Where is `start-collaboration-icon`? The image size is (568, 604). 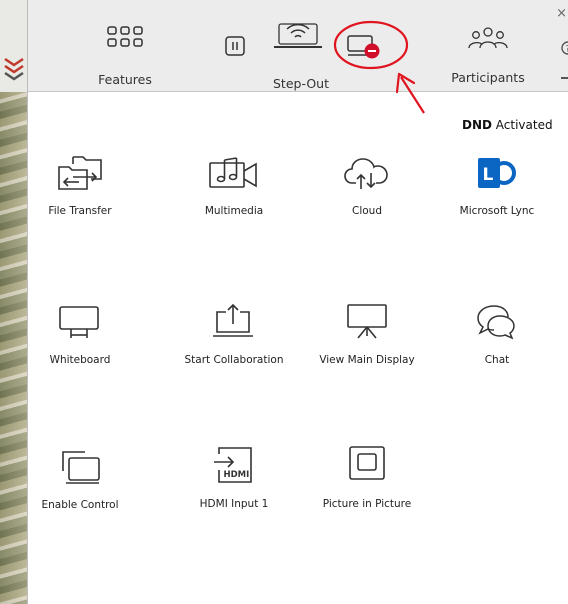 start-collaboration-icon is located at coordinates (233, 320).